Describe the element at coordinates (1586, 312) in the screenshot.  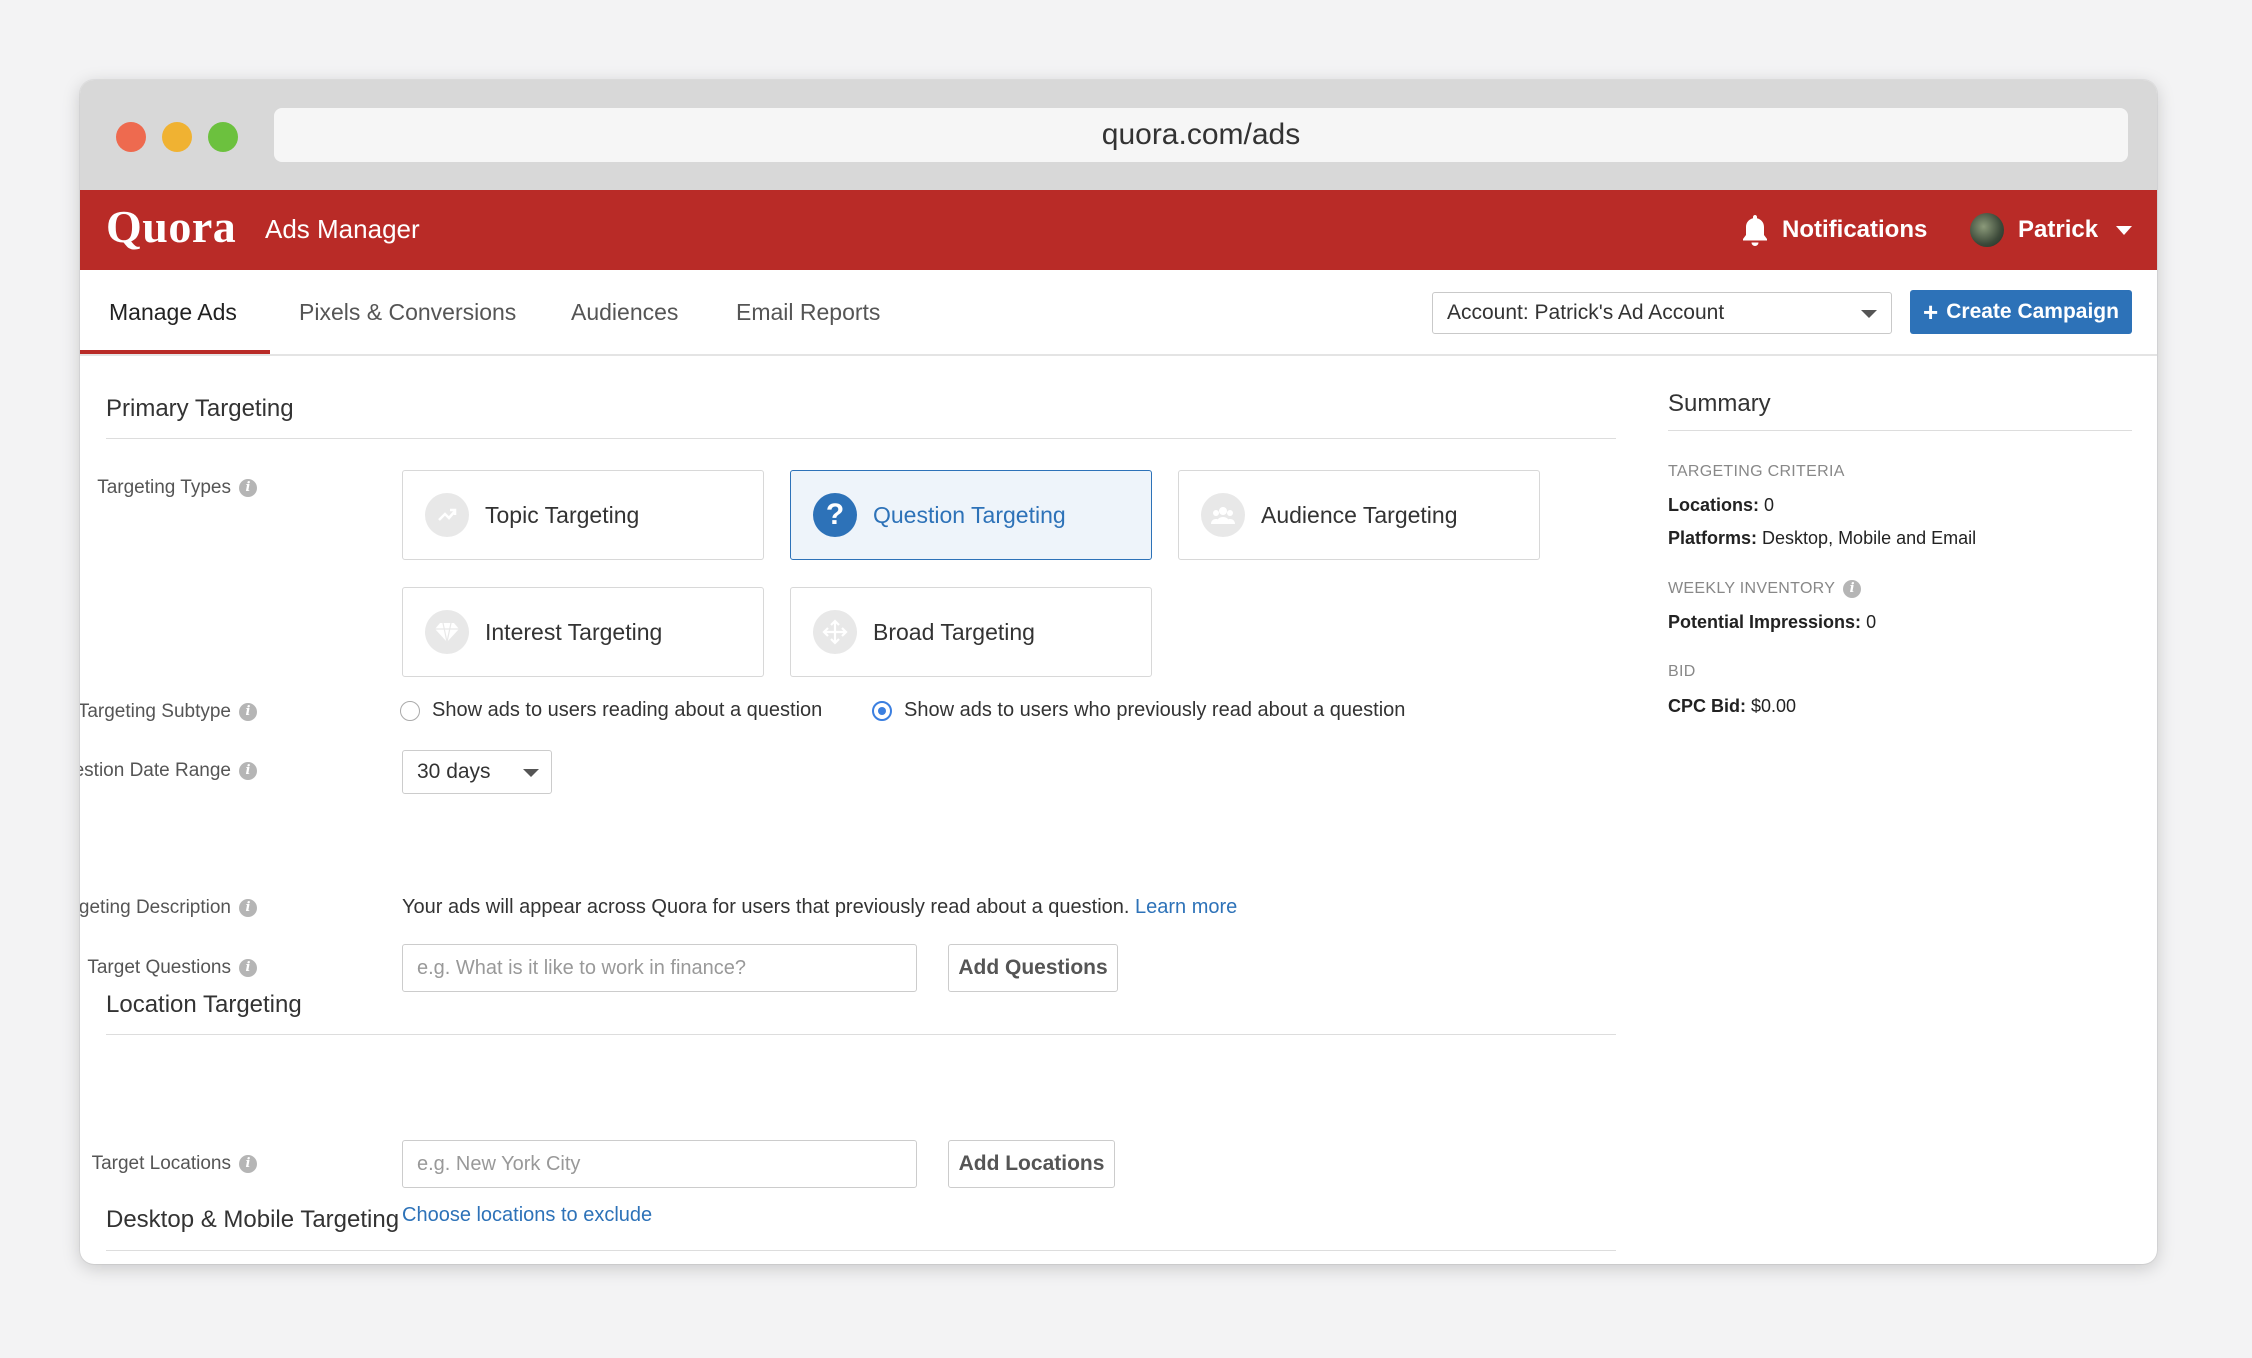
I see `account-select-value: Account: Patrick's Ad Account` at that location.